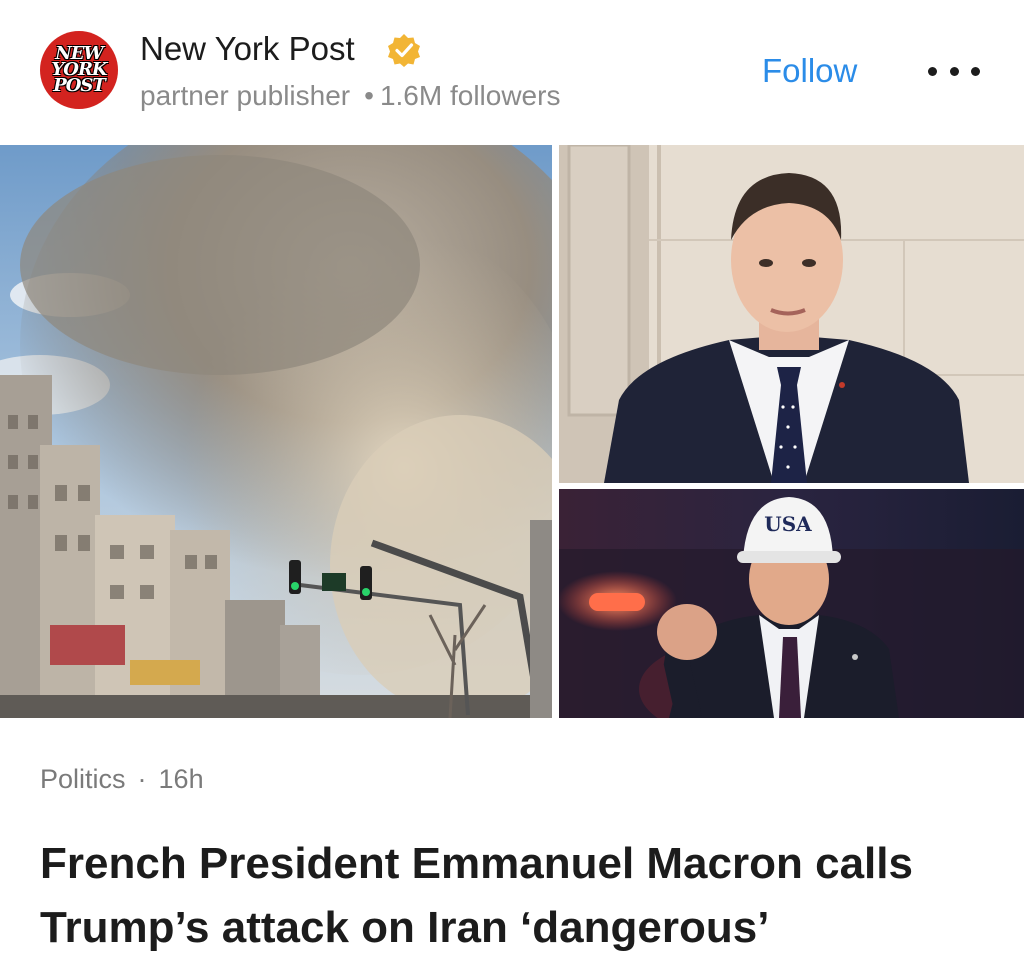  What do you see at coordinates (79, 86) in the screenshot?
I see `logo-word-3: POST` at bounding box center [79, 86].